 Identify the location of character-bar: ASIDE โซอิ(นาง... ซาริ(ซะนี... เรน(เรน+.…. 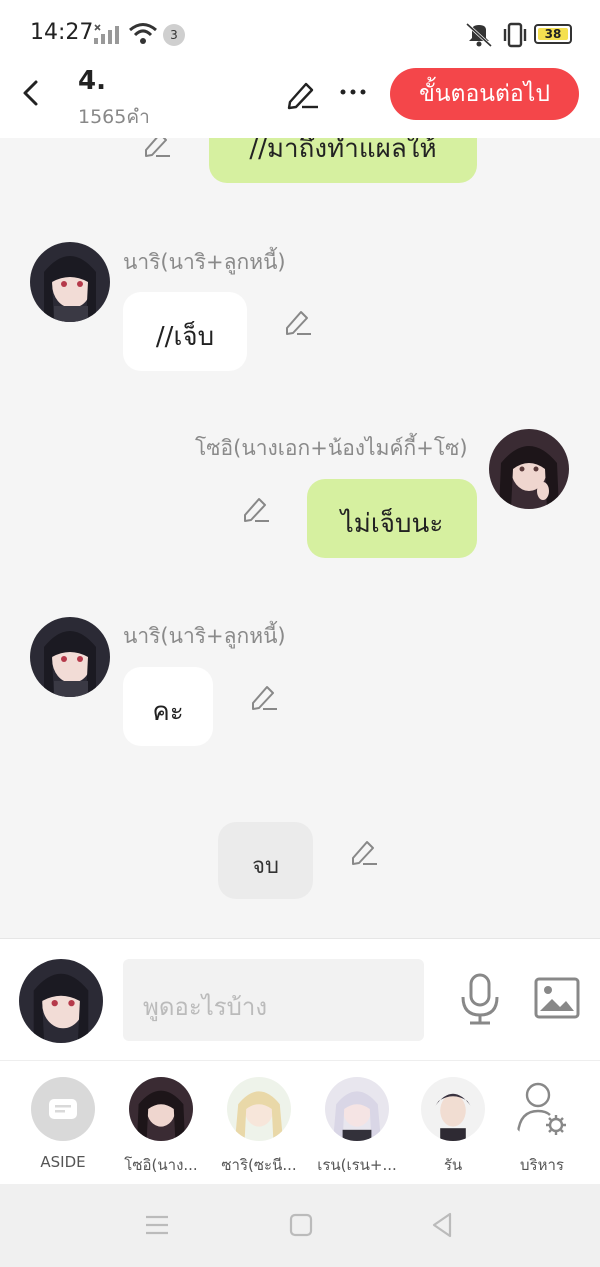
(300, 1122).